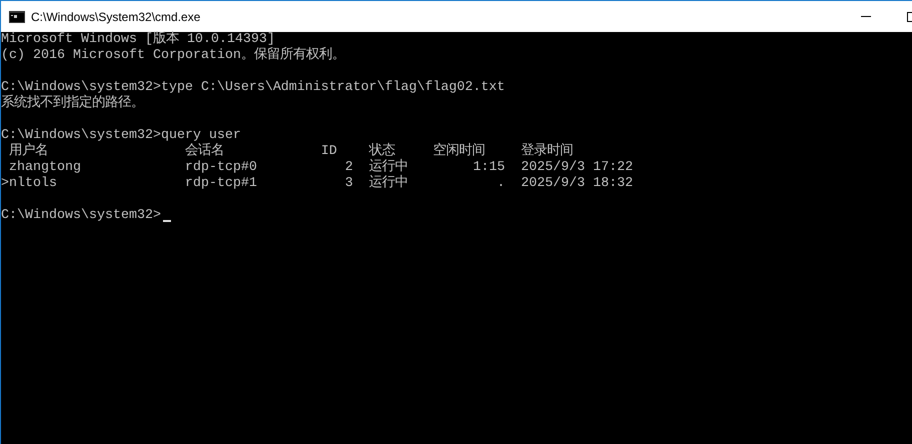 The width and height of the screenshot is (912, 444). What do you see at coordinates (72, 104) in the screenshot?
I see `console-line: 系统找不到指定的路径。` at bounding box center [72, 104].